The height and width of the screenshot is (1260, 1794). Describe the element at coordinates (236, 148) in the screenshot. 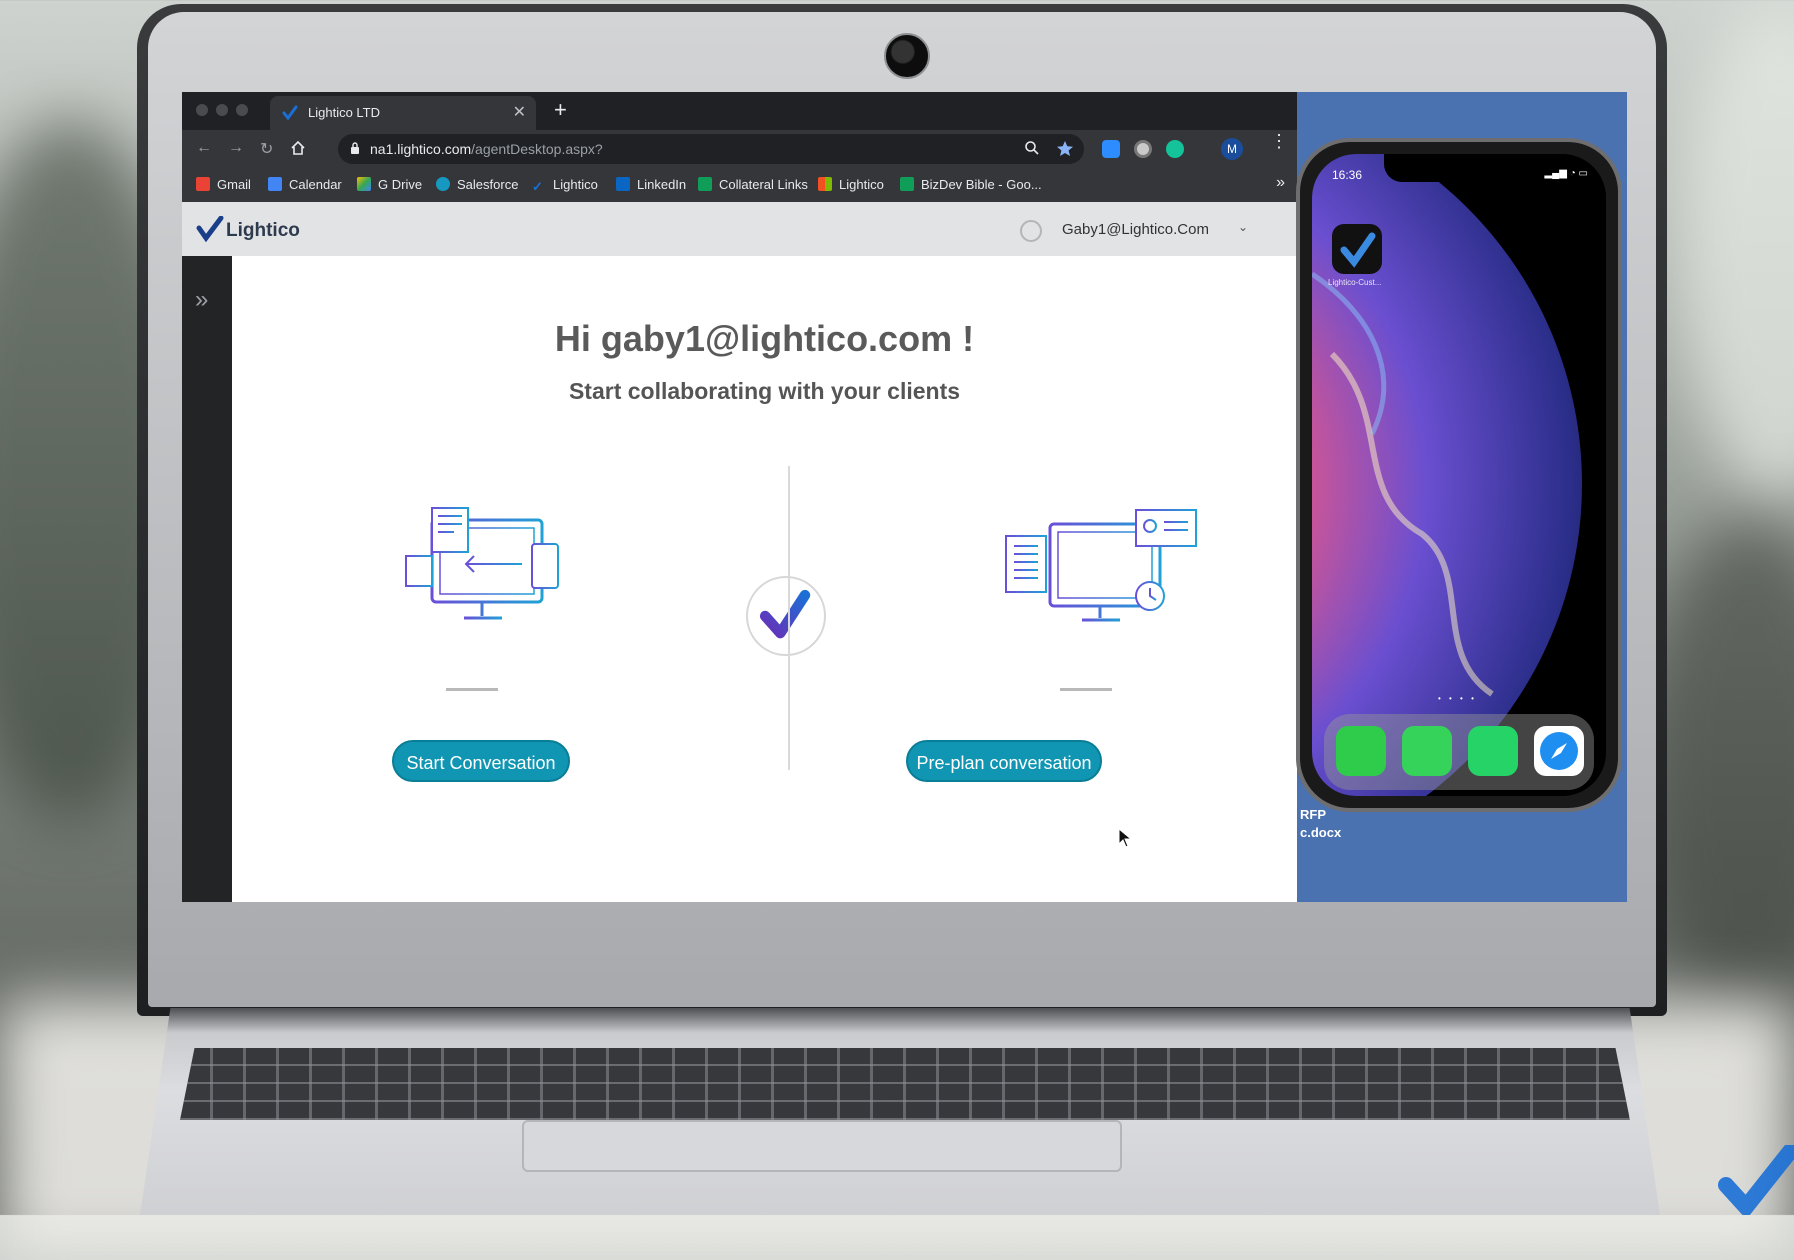

I see `forward-icon: →` at that location.